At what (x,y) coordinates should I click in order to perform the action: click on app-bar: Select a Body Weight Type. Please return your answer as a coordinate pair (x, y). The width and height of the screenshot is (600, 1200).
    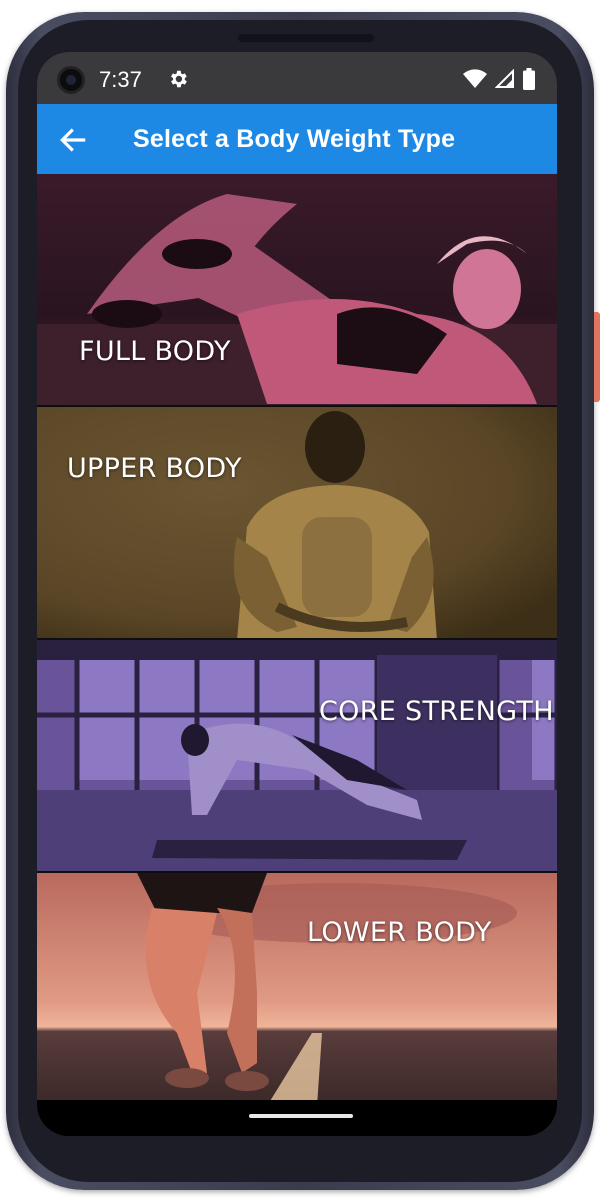
    Looking at the image, I should click on (297, 139).